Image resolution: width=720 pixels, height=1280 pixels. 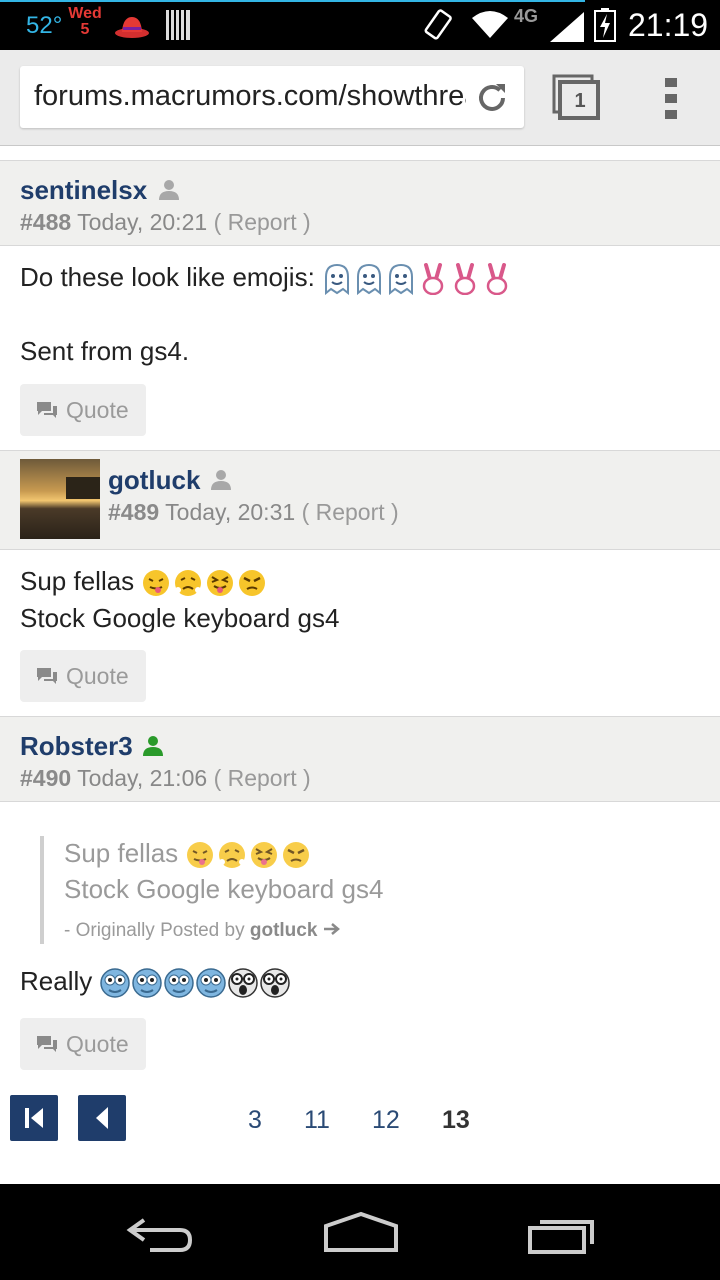 I want to click on recent-apps-icon, so click(x=562, y=1234).